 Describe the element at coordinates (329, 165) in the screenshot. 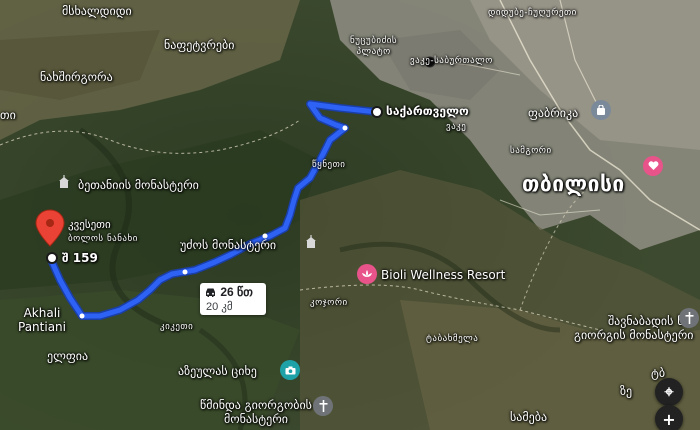

I see `label-tskneti: წყნეთი` at that location.